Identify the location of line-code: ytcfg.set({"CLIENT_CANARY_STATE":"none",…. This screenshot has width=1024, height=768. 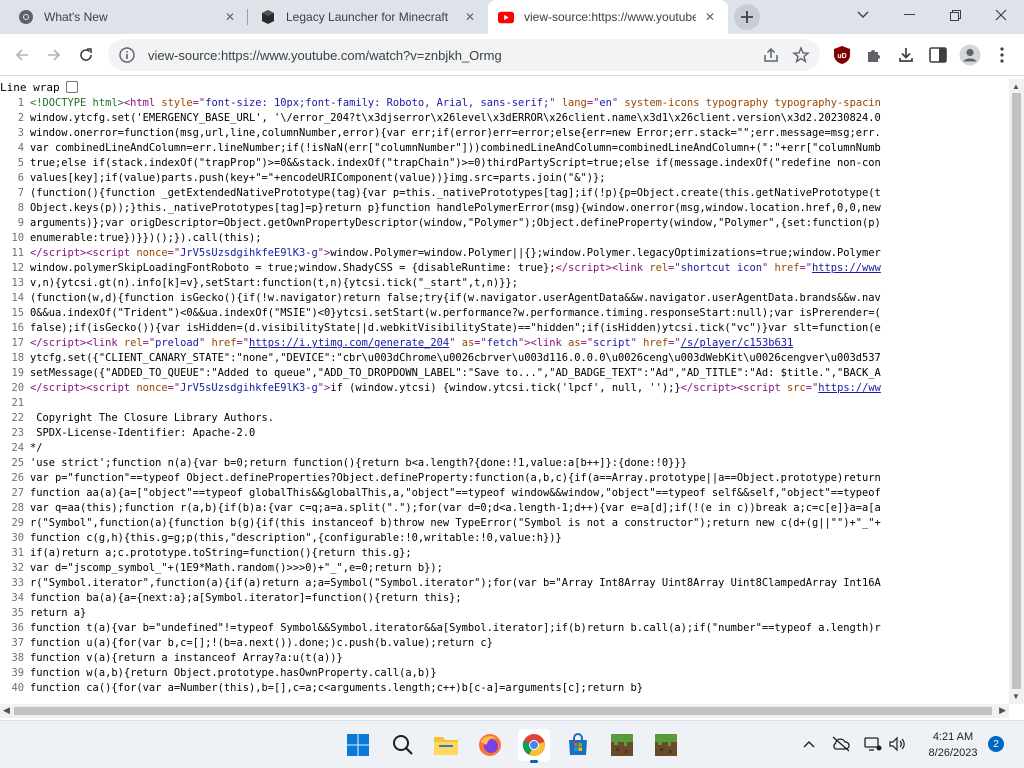
(455, 358).